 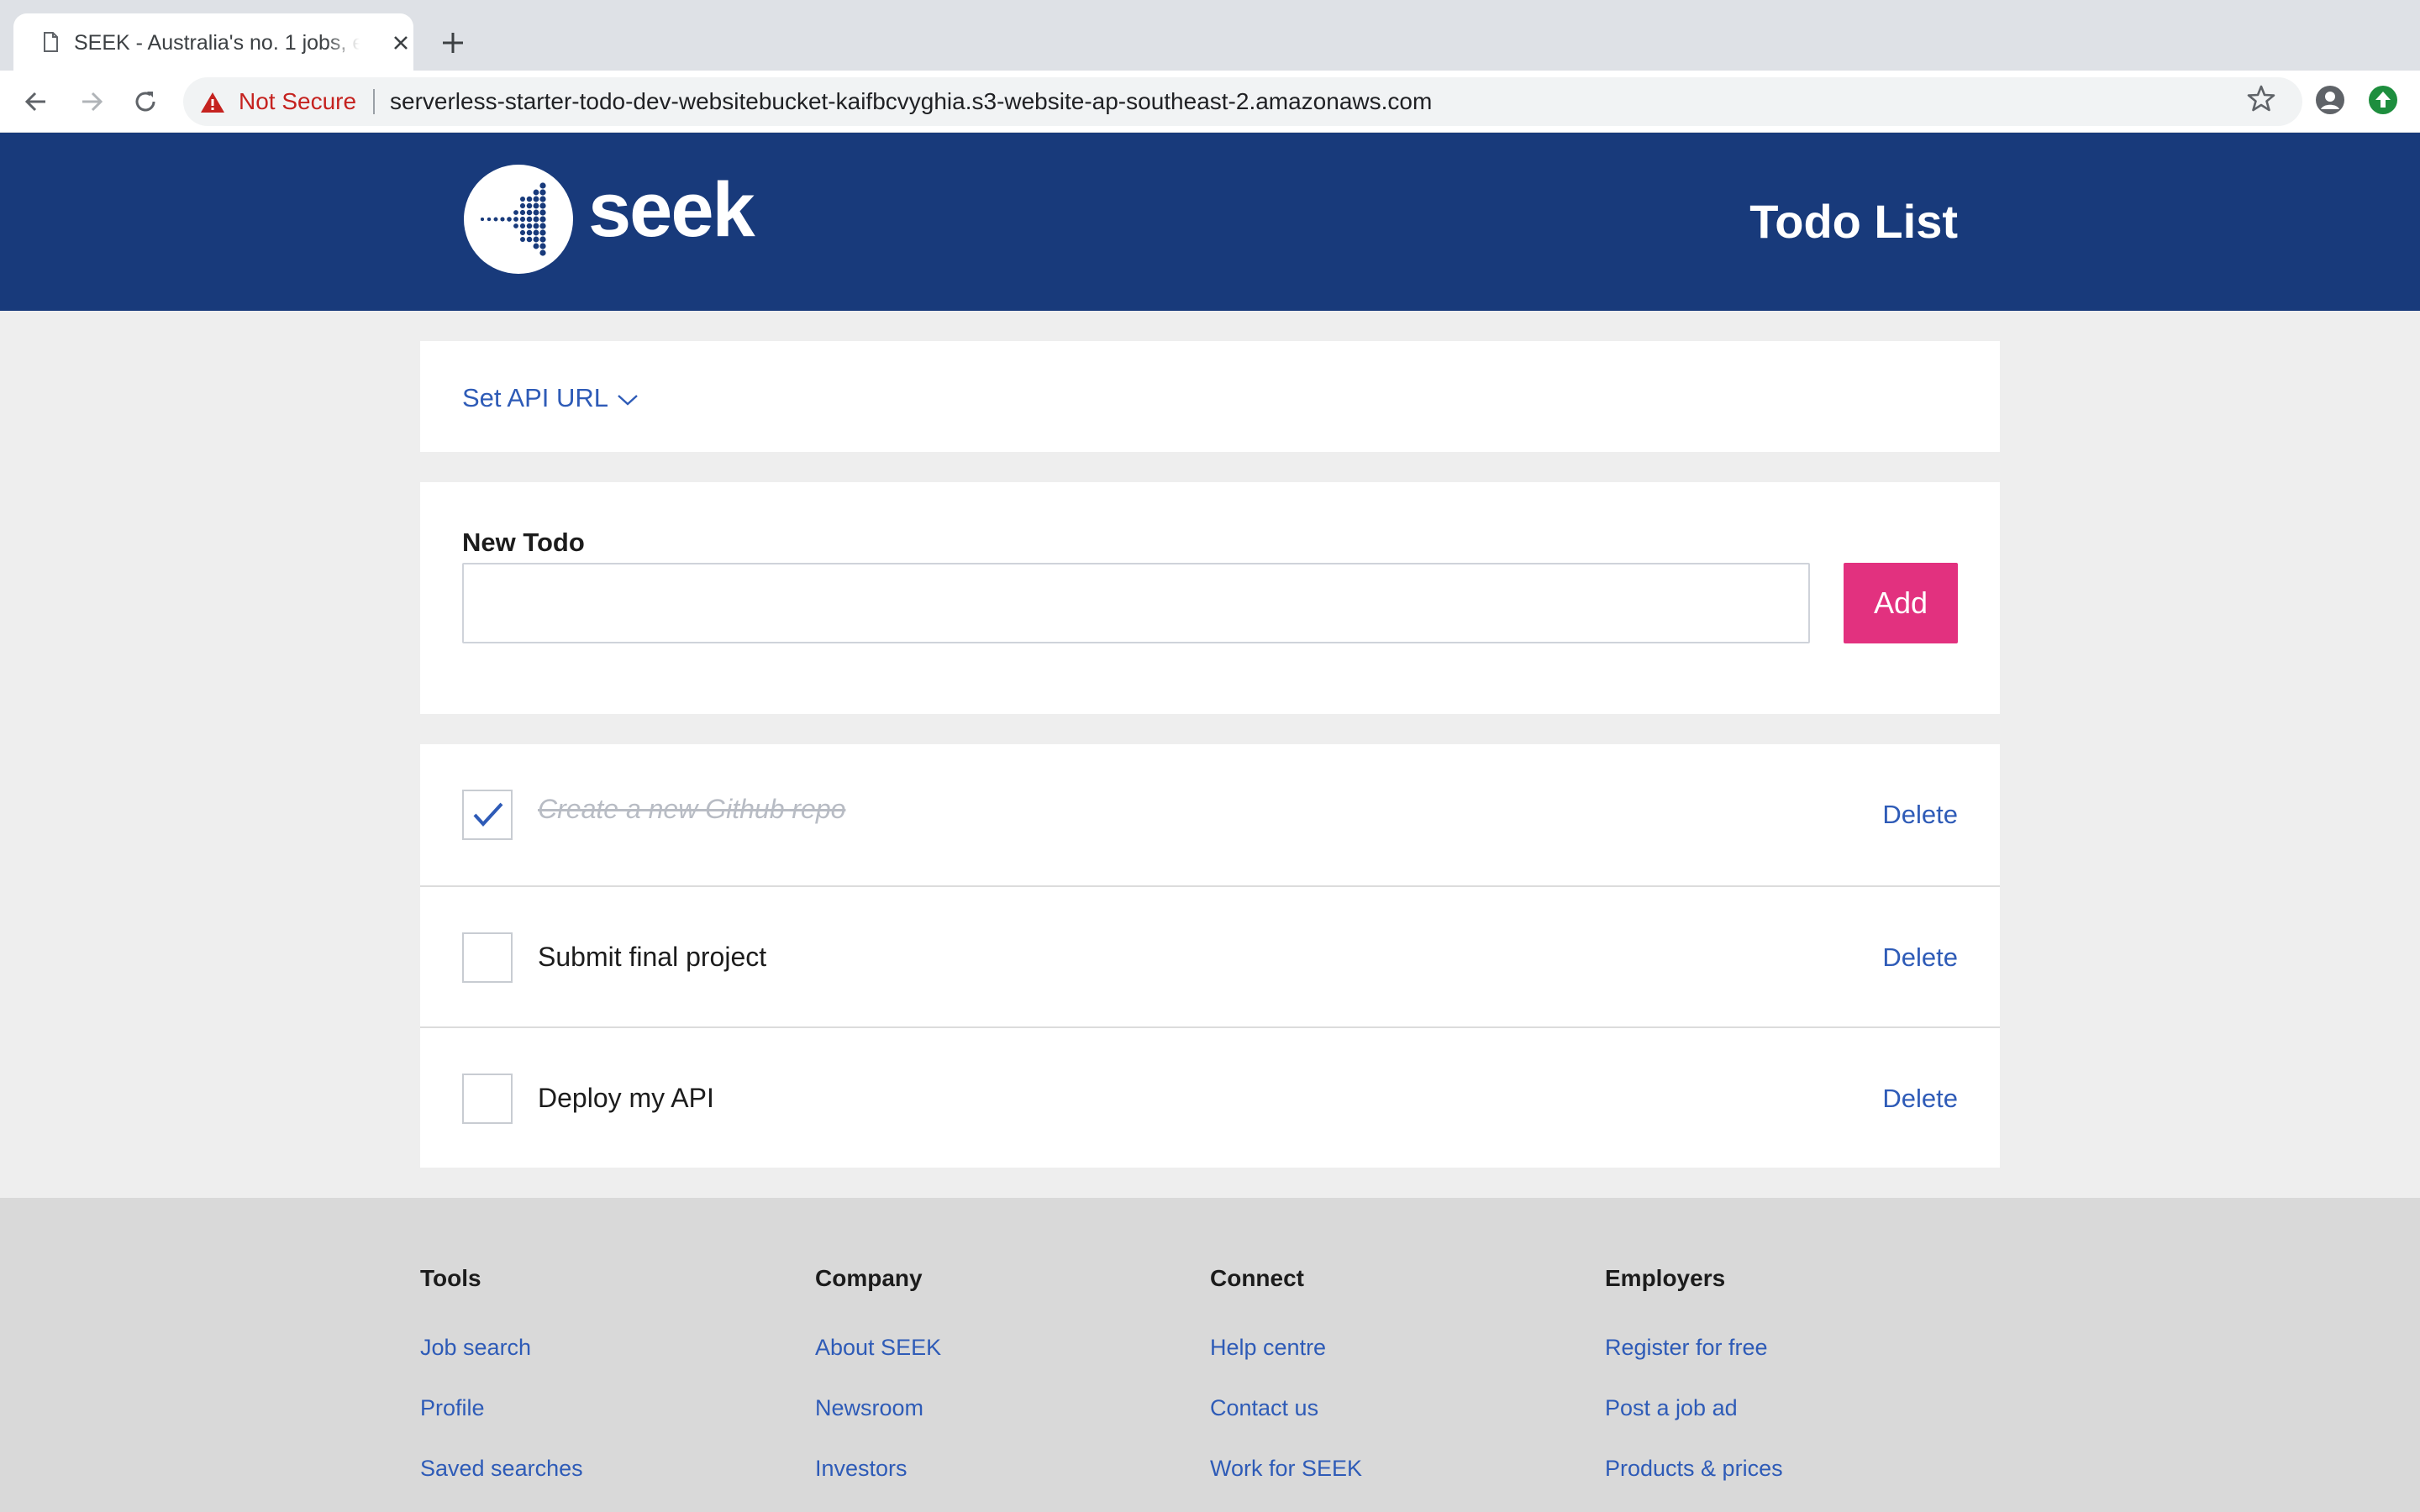 What do you see at coordinates (605, 1408) in the screenshot?
I see `footer-link: Profile` at bounding box center [605, 1408].